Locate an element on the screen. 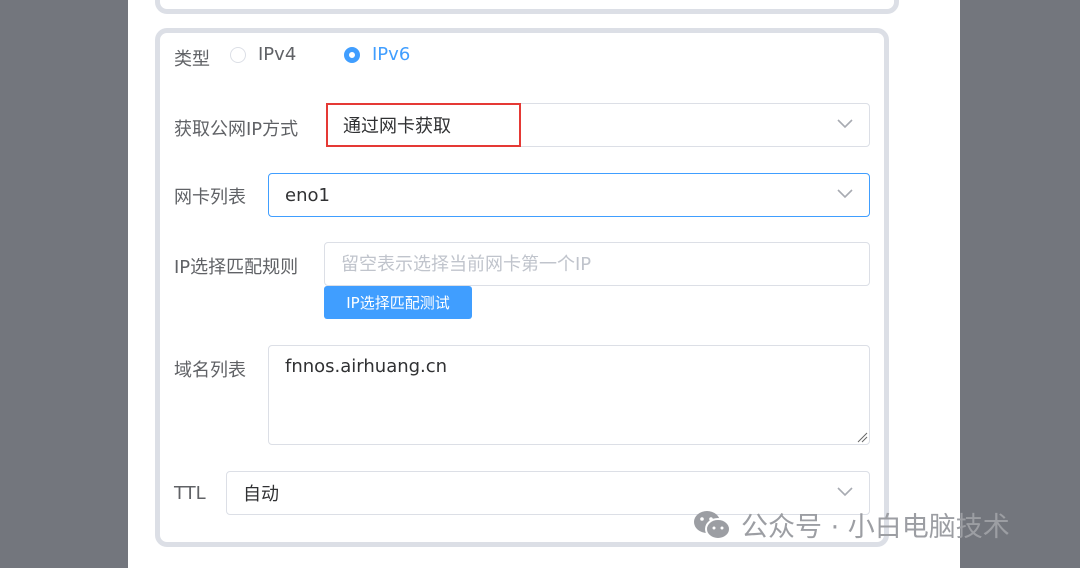 The height and width of the screenshot is (568, 1080). method-label: 获取公网IP方式 is located at coordinates (236, 129).